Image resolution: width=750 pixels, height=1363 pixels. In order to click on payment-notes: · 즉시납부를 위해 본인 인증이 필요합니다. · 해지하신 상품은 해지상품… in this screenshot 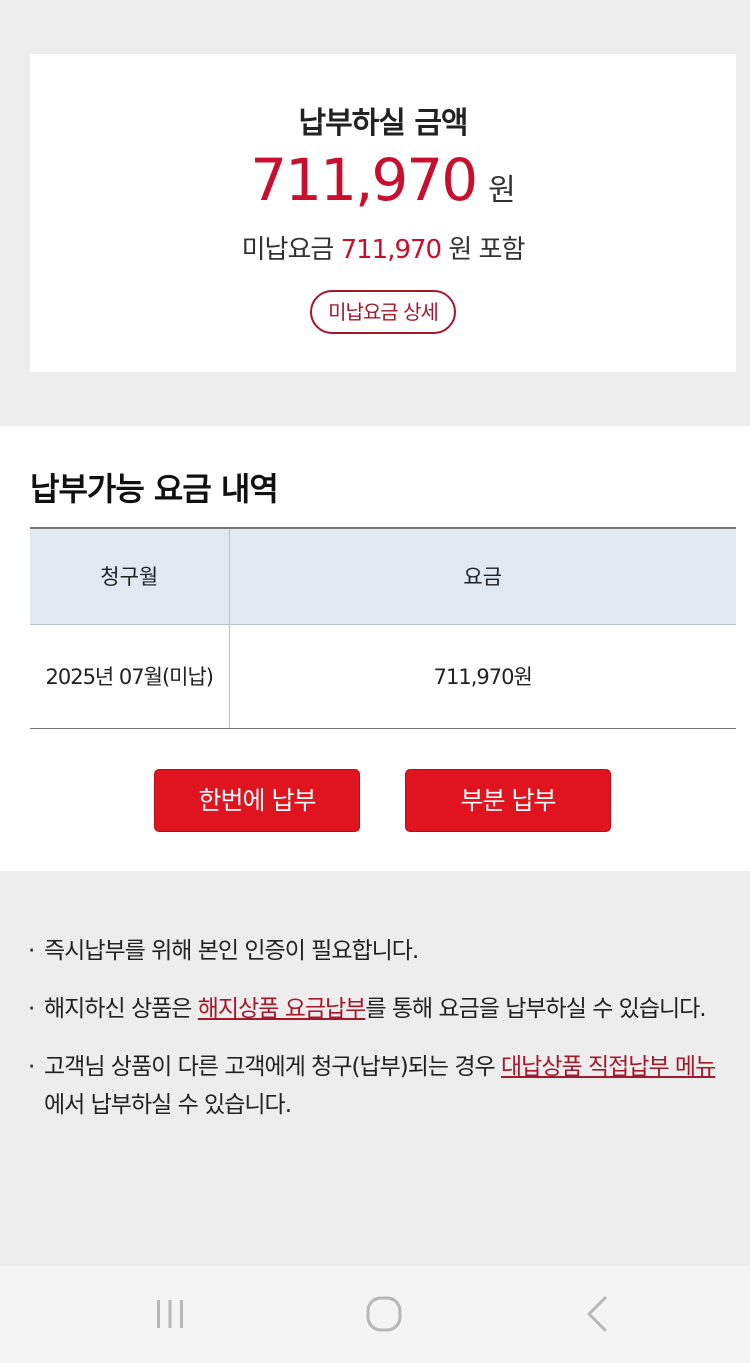, I will do `click(378, 1038)`.